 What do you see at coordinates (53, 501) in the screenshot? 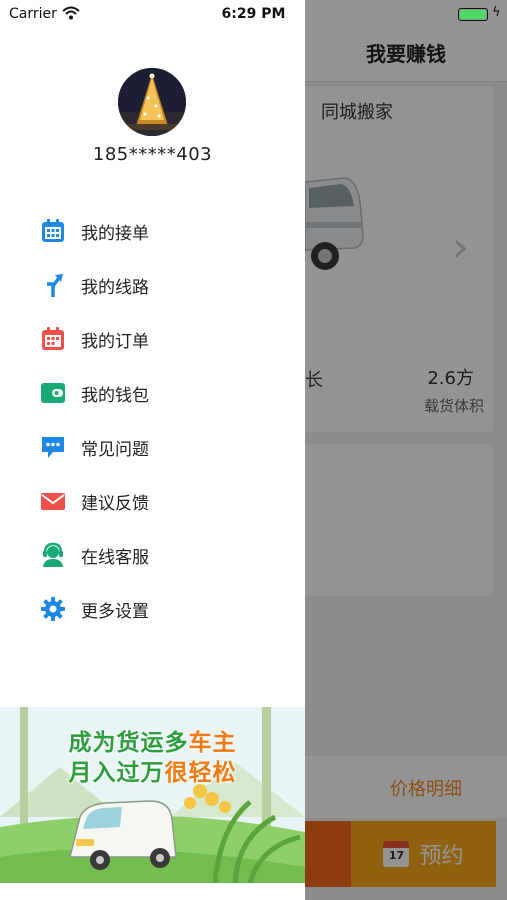
I see `mail-icon` at bounding box center [53, 501].